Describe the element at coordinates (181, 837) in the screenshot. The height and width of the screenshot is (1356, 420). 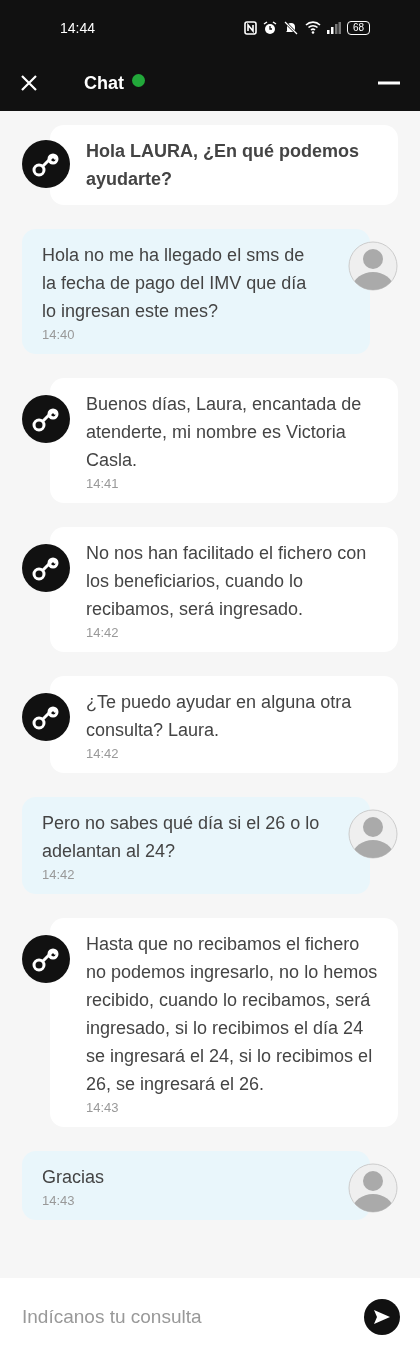
I see `message-text: Pero no sabes qué día si el 26 o lo adelantan al 24?` at that location.